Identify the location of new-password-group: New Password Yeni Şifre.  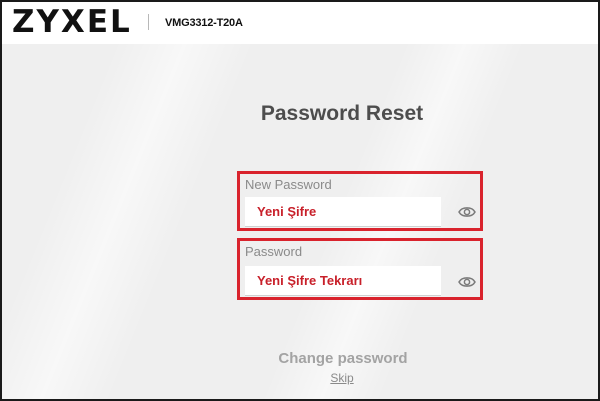
(360, 201).